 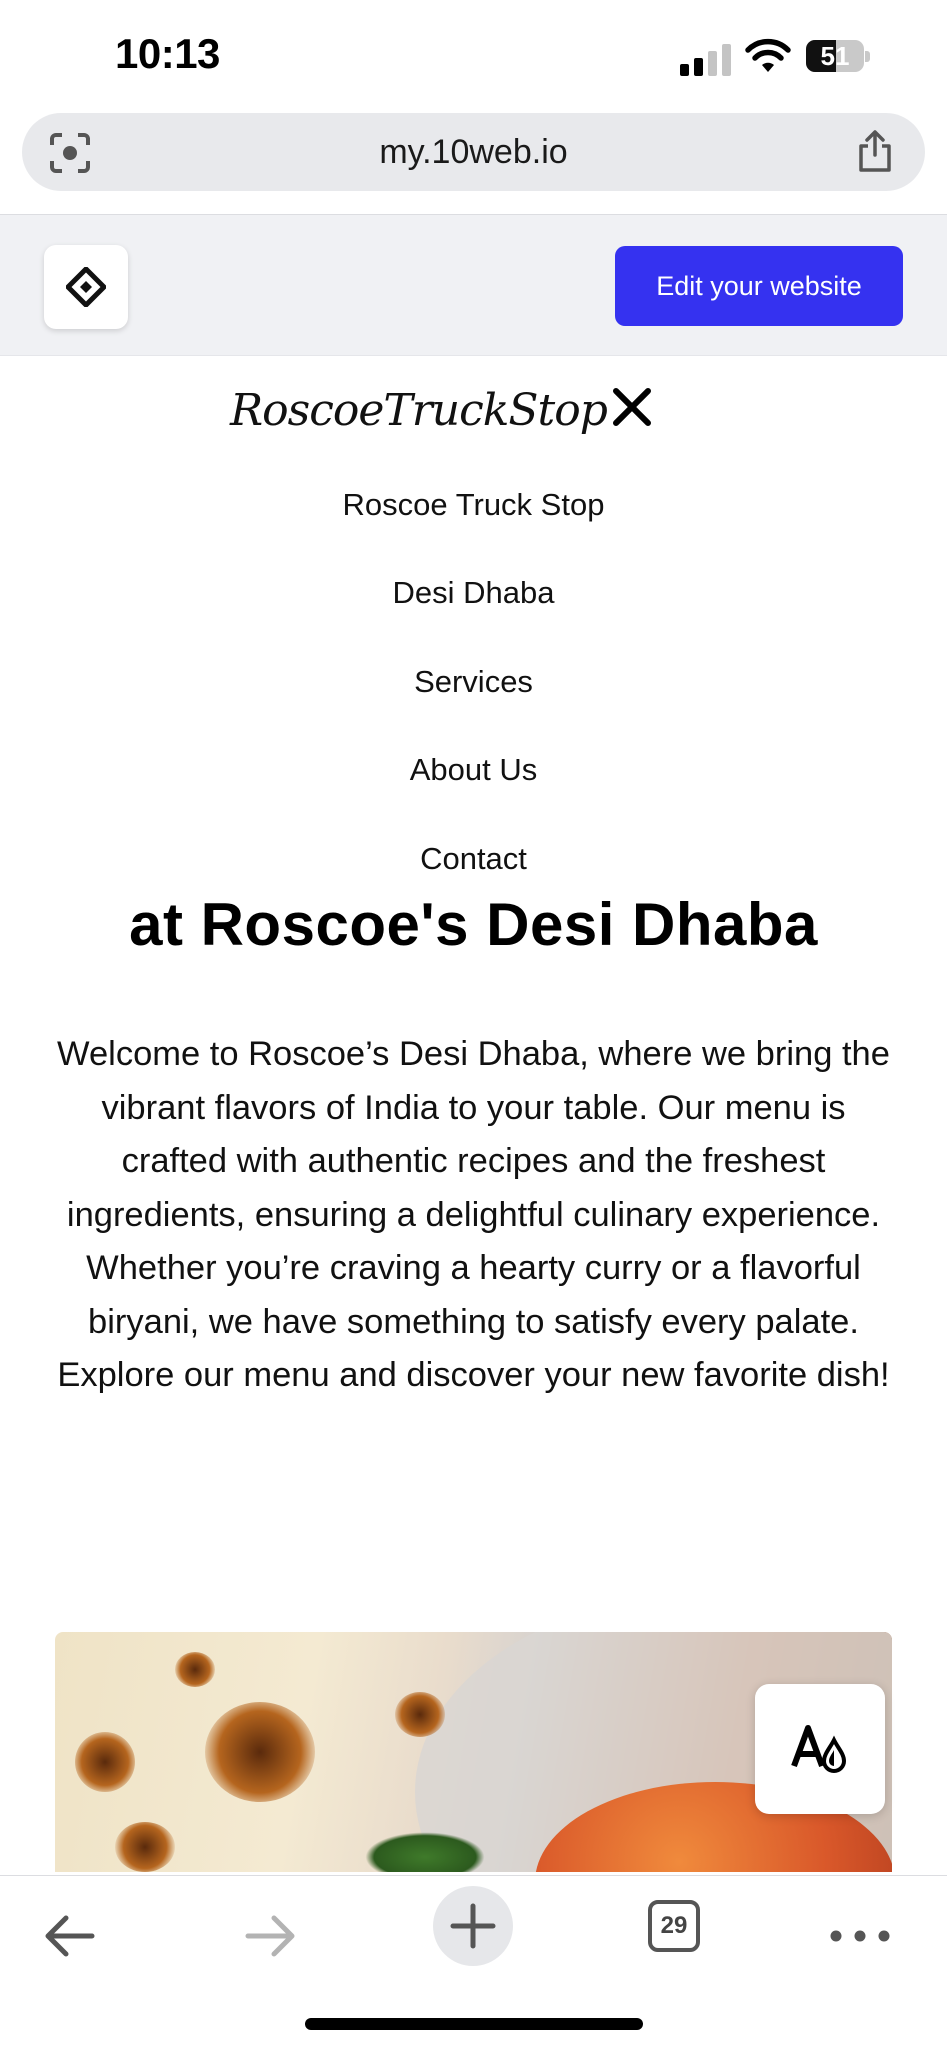 I want to click on url-text: my.10web.io, so click(x=473, y=152).